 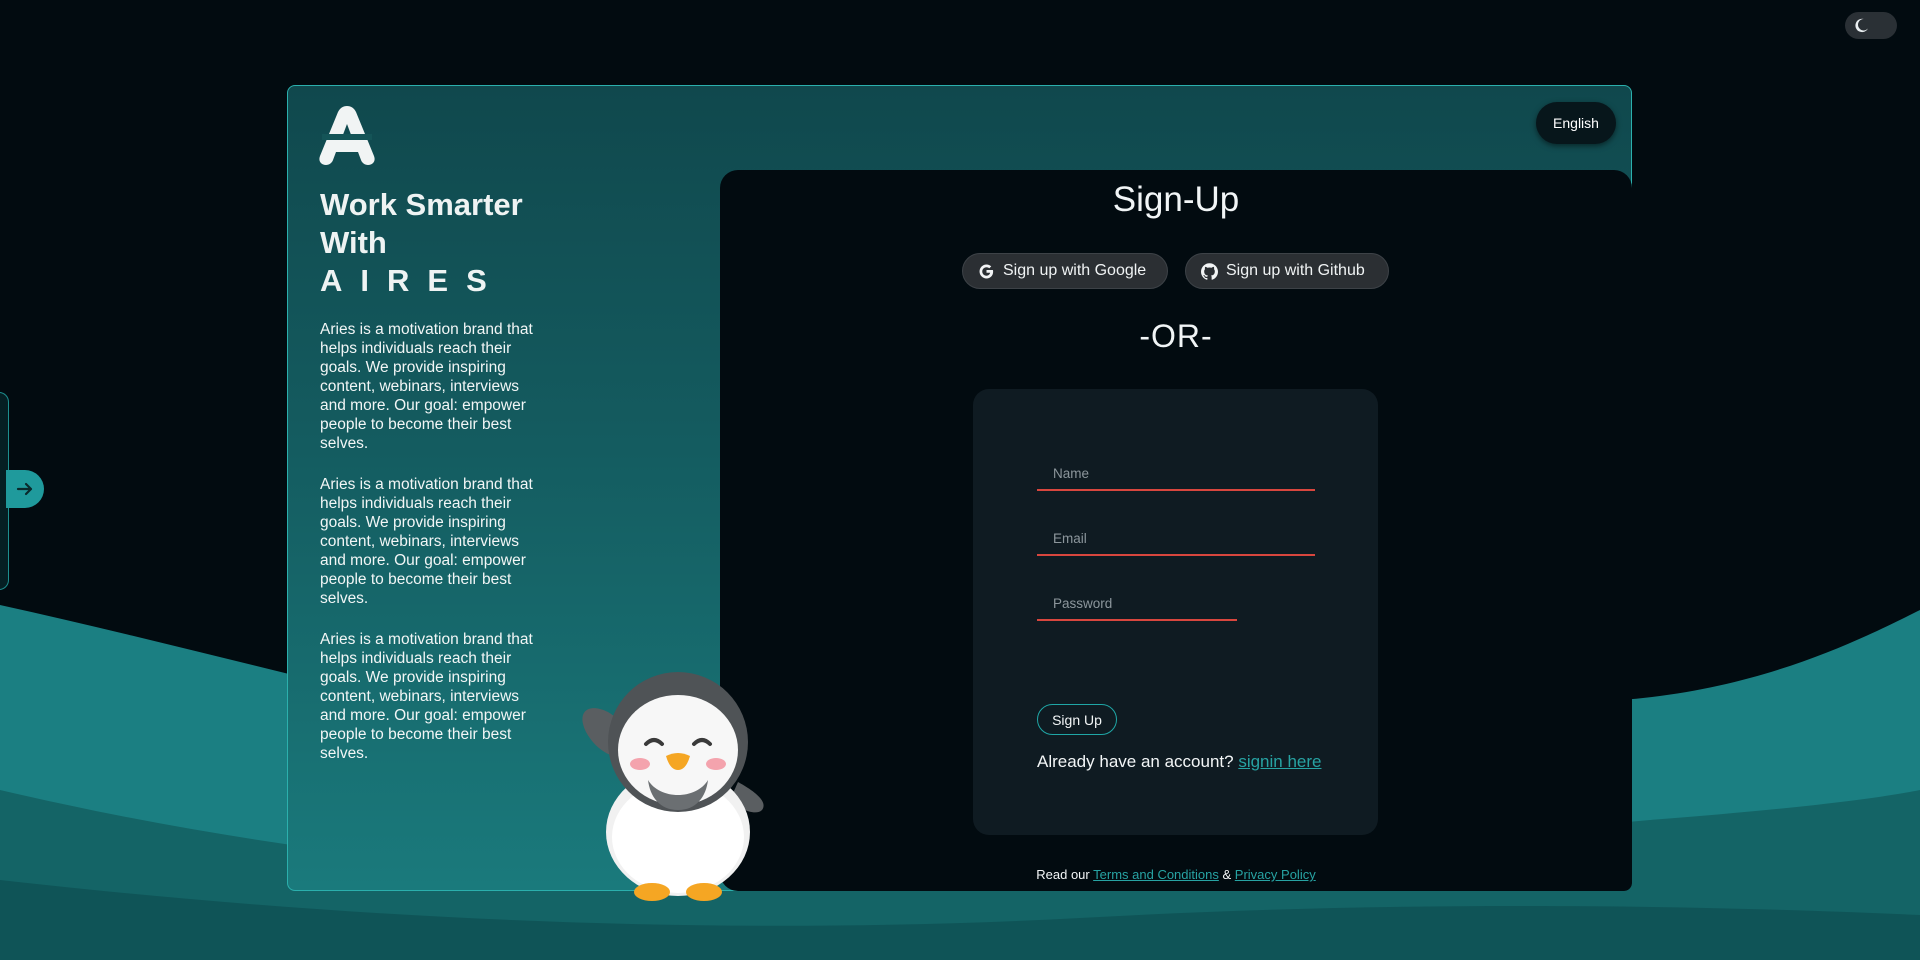 What do you see at coordinates (1075, 270) in the screenshot?
I see `google-signup-label: Sign up with Google` at bounding box center [1075, 270].